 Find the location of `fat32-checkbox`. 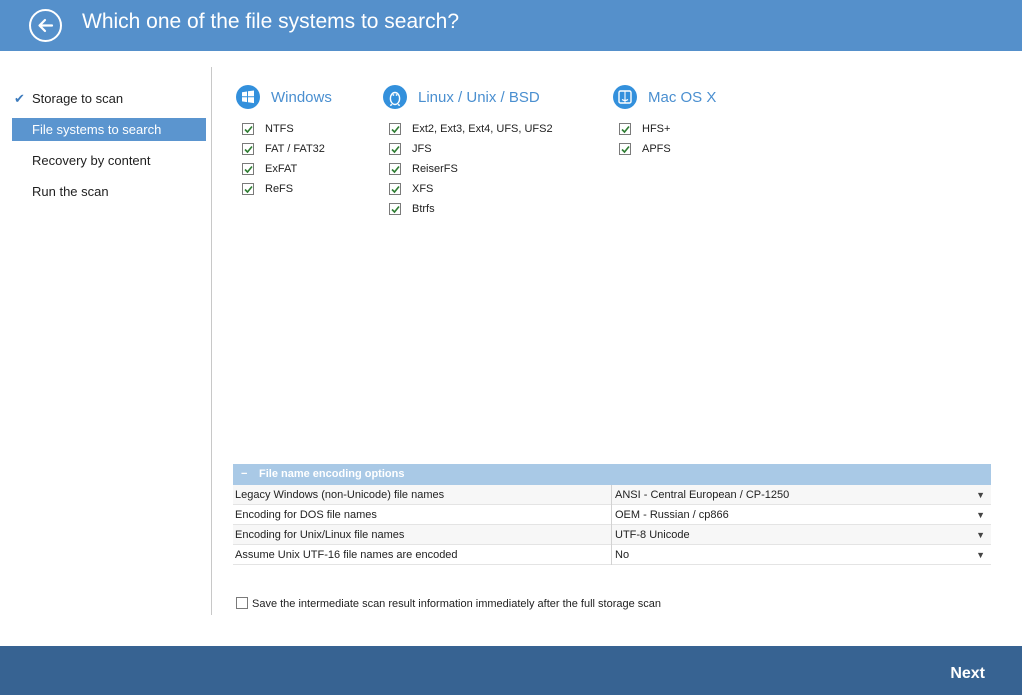

fat32-checkbox is located at coordinates (248, 149).